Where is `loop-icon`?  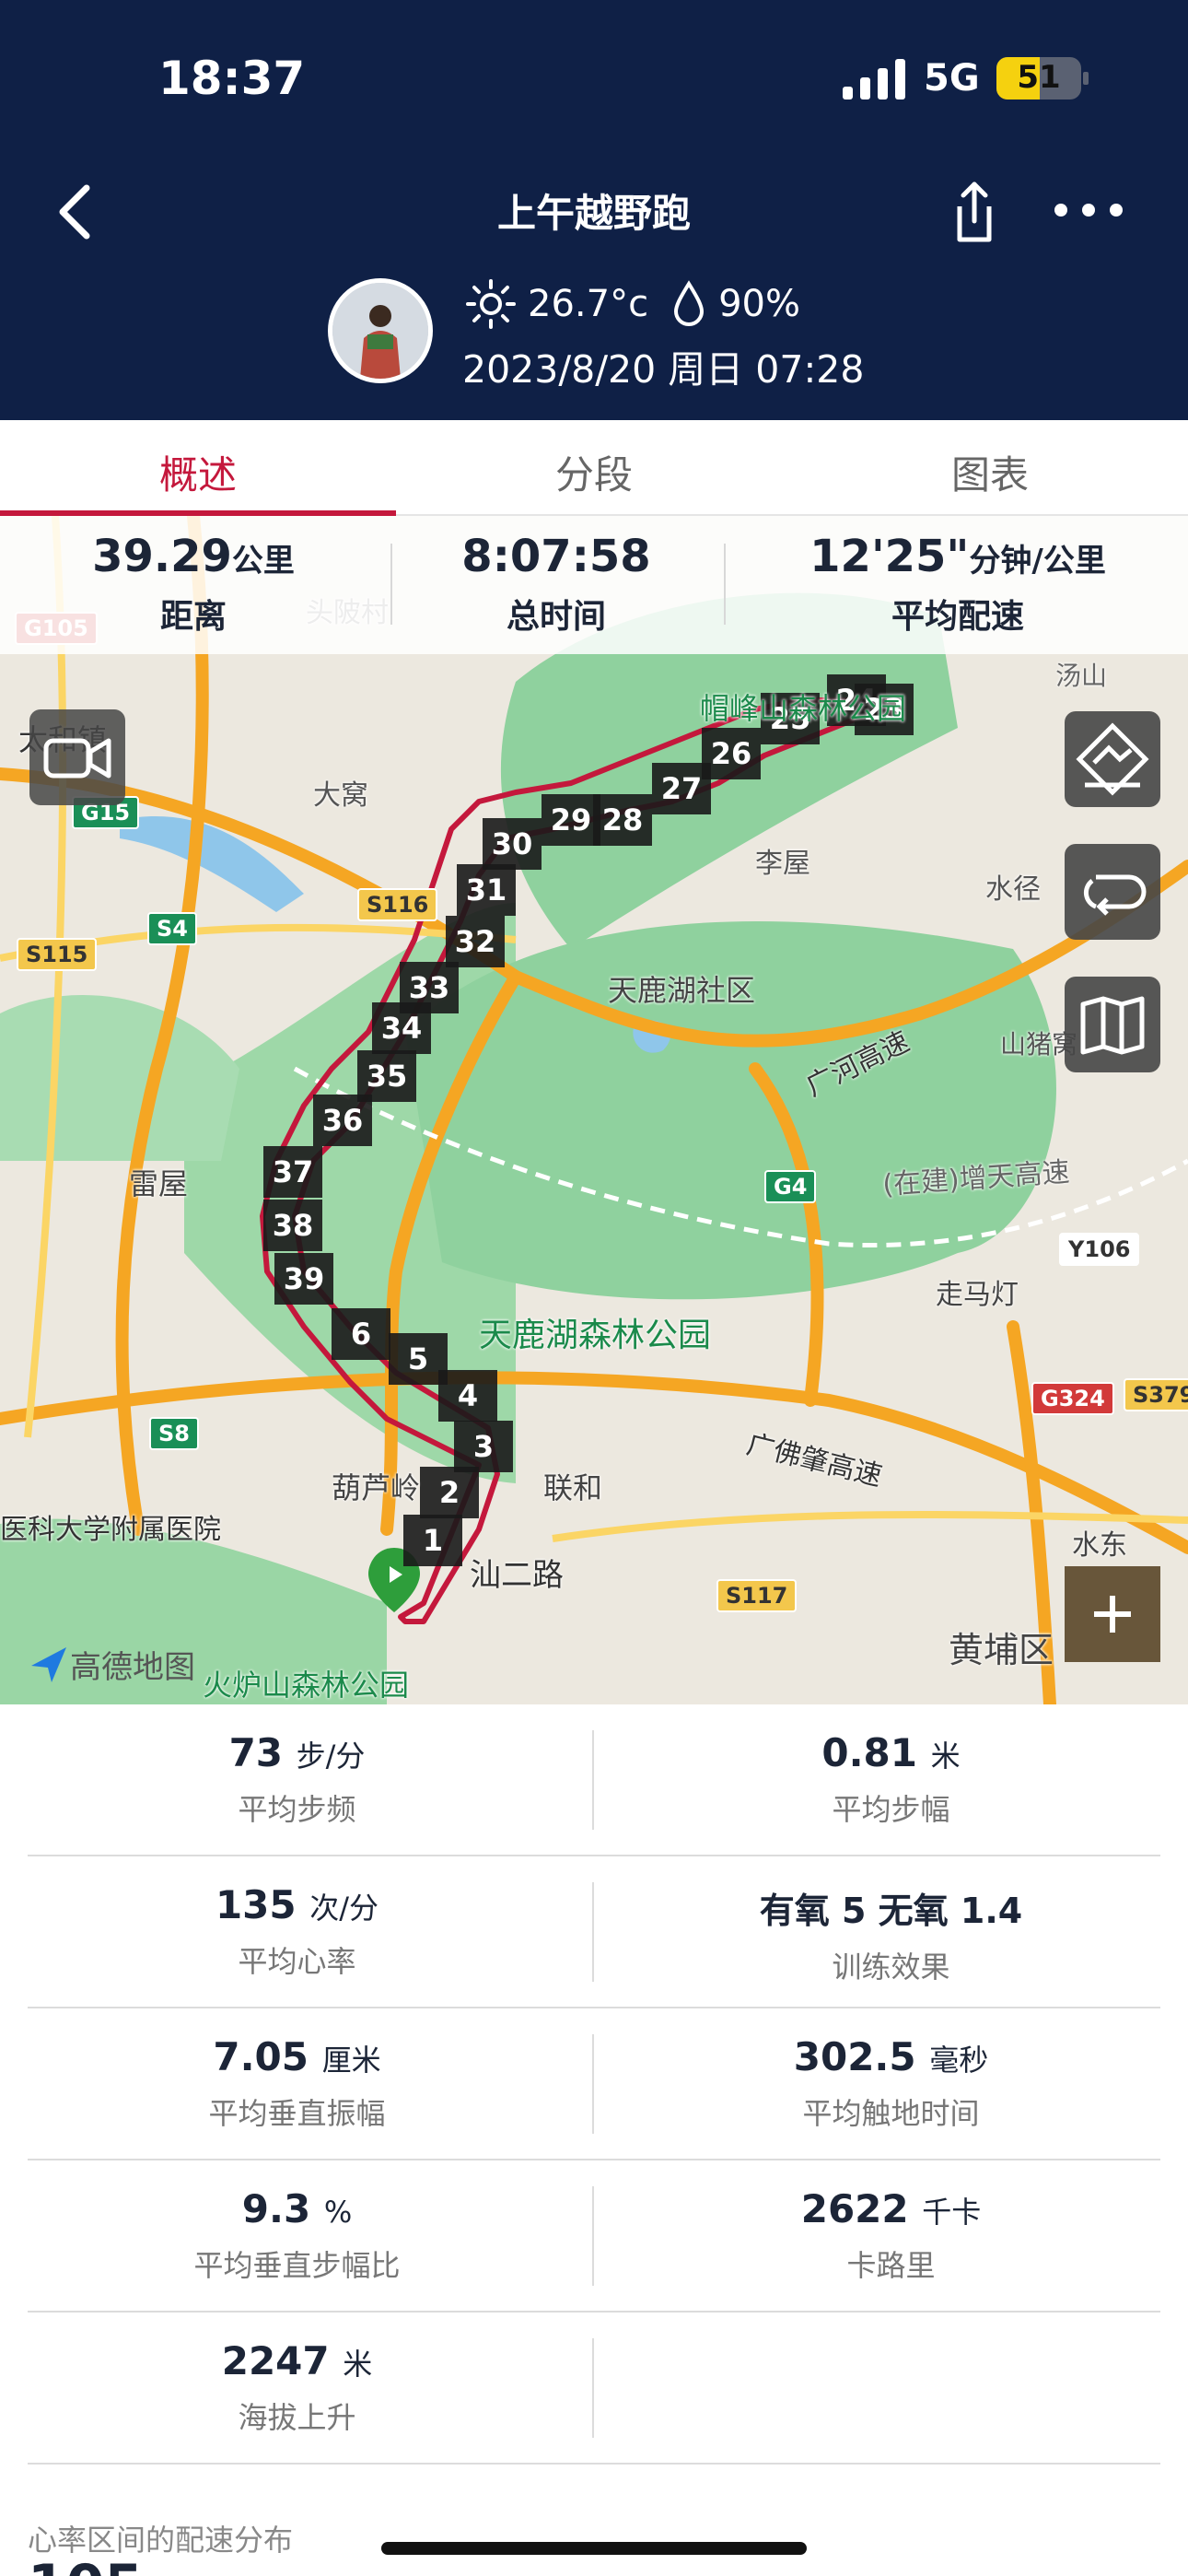
loop-icon is located at coordinates (1115, 895).